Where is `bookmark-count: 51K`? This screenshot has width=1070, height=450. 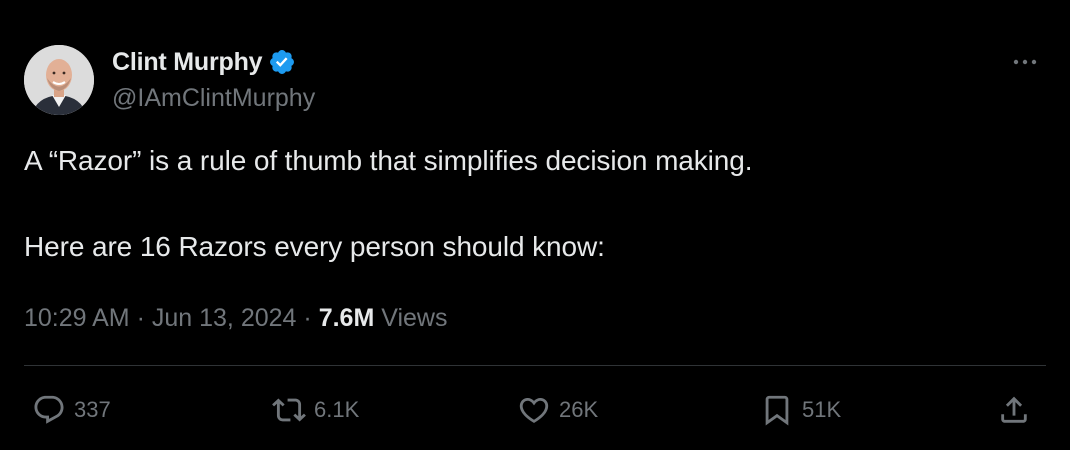
bookmark-count: 51K is located at coordinates (822, 409).